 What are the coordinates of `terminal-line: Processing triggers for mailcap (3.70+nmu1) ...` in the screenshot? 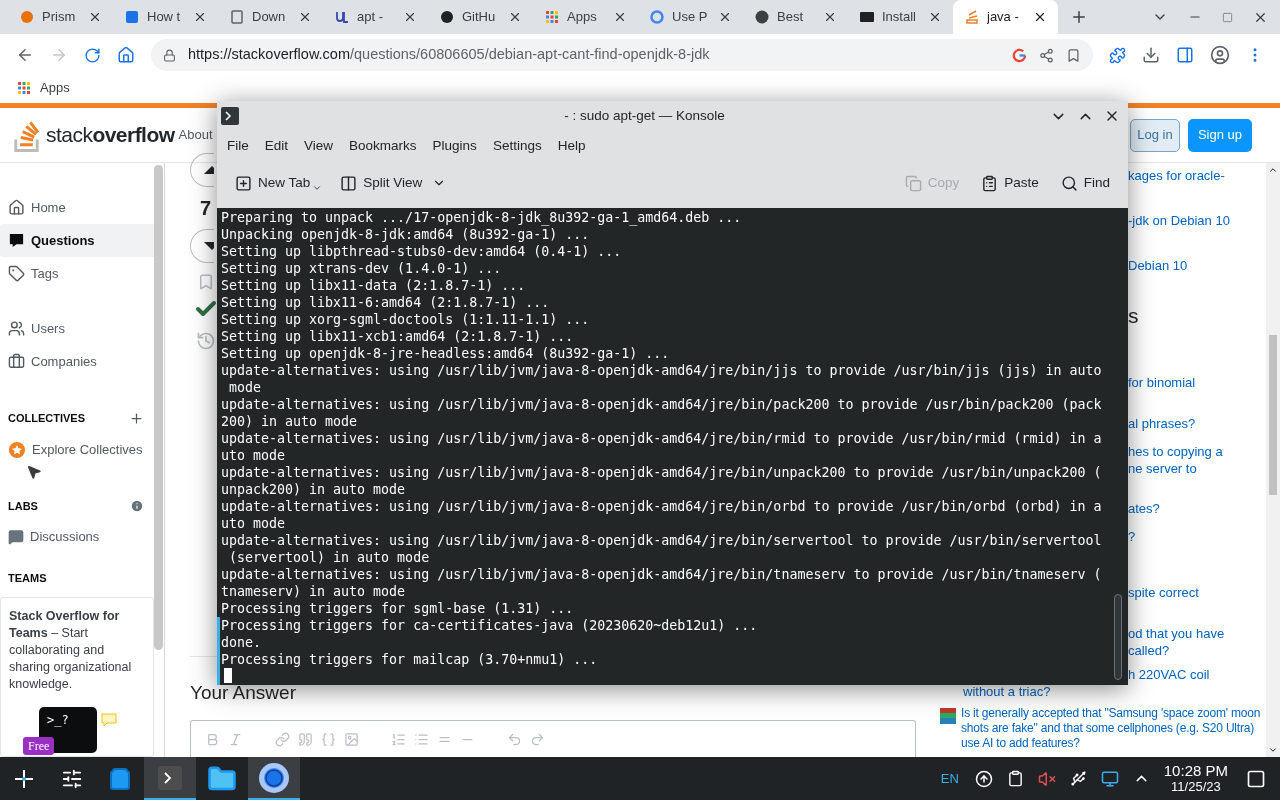 It's located at (409, 659).